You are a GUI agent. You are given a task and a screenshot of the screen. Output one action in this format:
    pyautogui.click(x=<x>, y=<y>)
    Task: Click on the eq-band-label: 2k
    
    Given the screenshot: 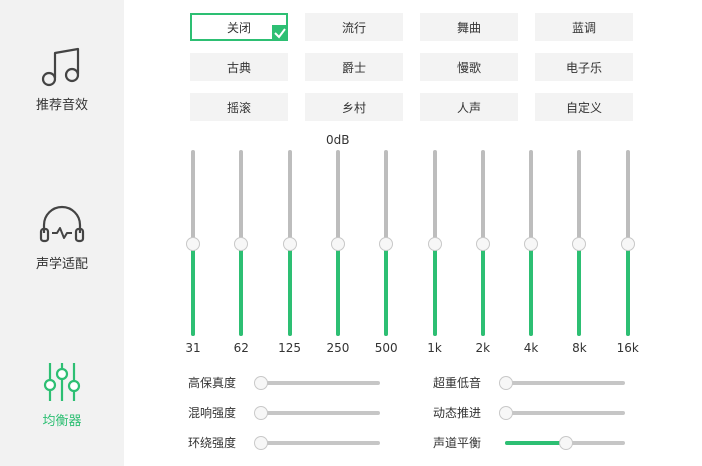 What is the action you would take?
    pyautogui.click(x=483, y=348)
    